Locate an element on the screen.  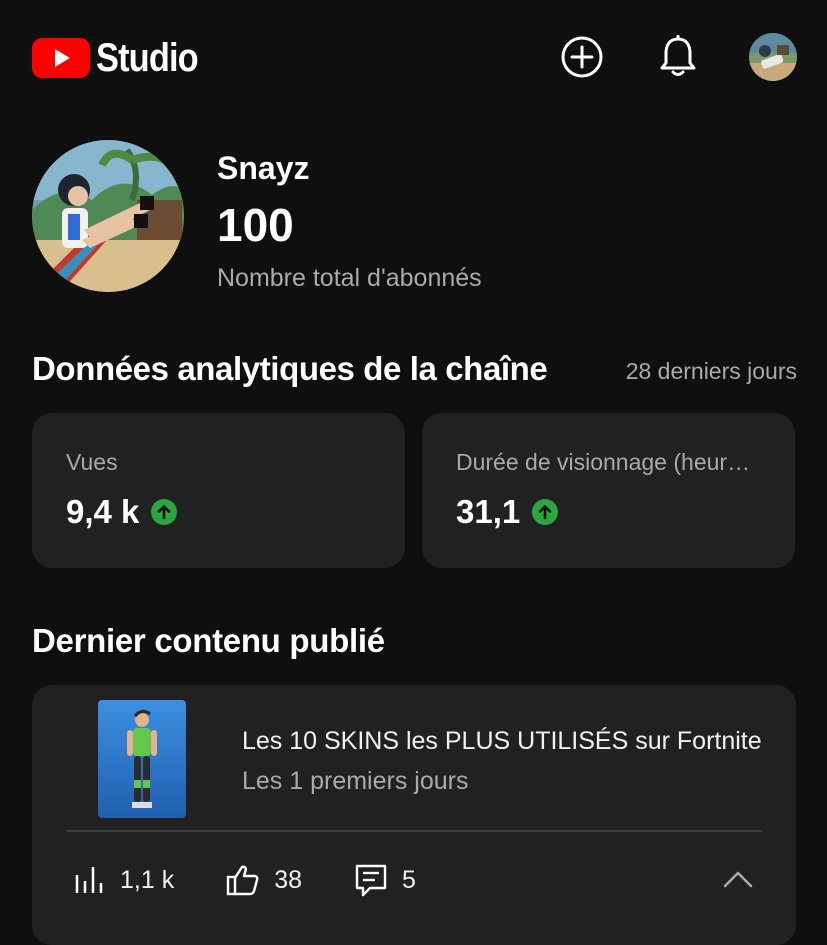
bell-icon is located at coordinates (678, 55).